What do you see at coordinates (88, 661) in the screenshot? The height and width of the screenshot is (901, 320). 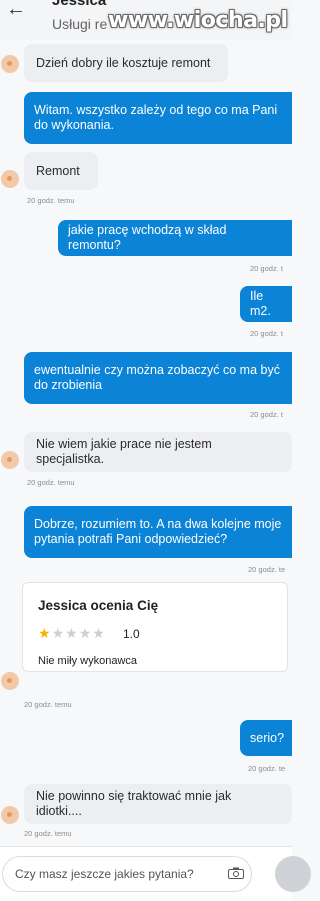 I see `review-text: Nie miły wykonawca` at bounding box center [88, 661].